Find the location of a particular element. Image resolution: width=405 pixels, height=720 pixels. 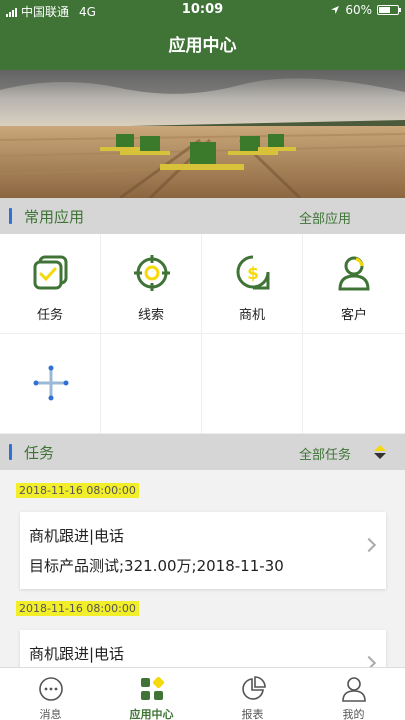

tab-label: 报表 is located at coordinates (252, 714).